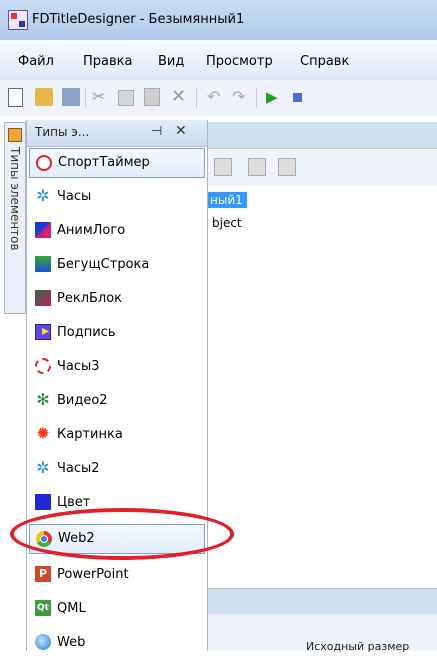  What do you see at coordinates (43, 642) in the screenshot?
I see `web-icon` at bounding box center [43, 642].